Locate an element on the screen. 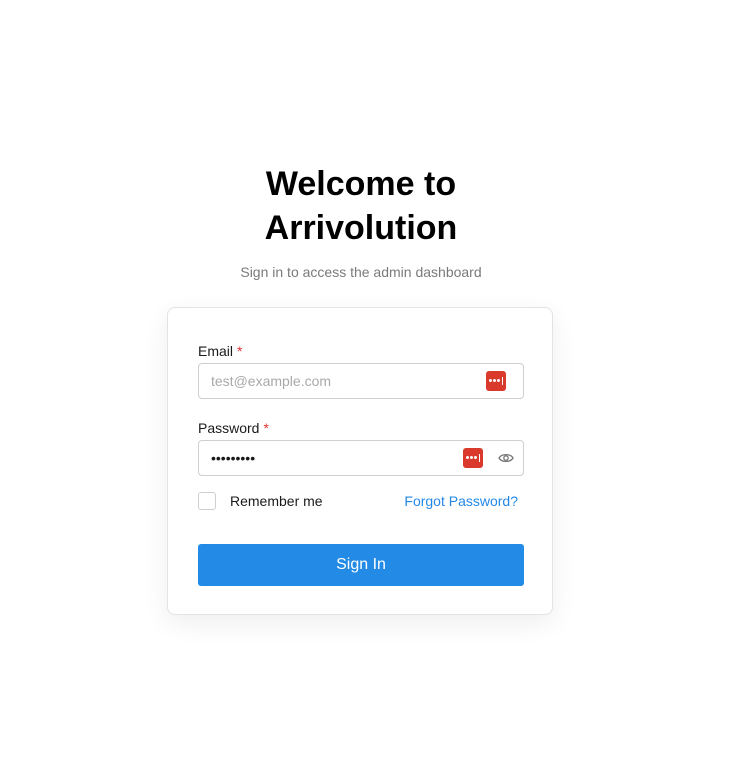 The image size is (729, 759). email-field is located at coordinates (346, 381).